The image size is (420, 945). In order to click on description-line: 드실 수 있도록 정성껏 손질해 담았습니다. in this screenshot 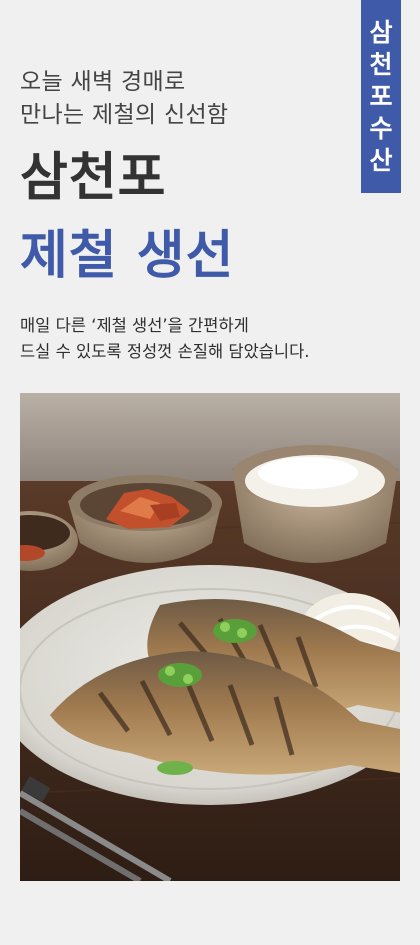, I will do `click(165, 351)`.